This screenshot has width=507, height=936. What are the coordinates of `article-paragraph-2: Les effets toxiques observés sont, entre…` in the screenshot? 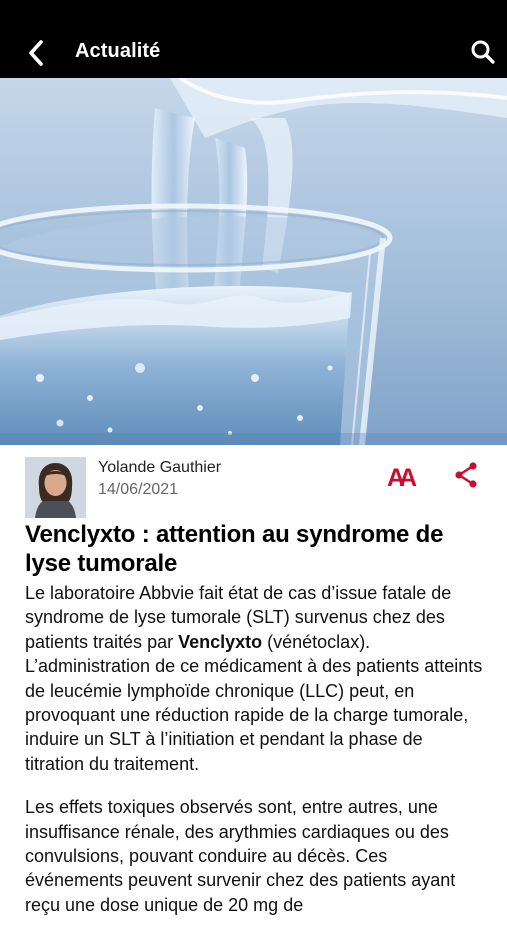 It's located at (240, 856).